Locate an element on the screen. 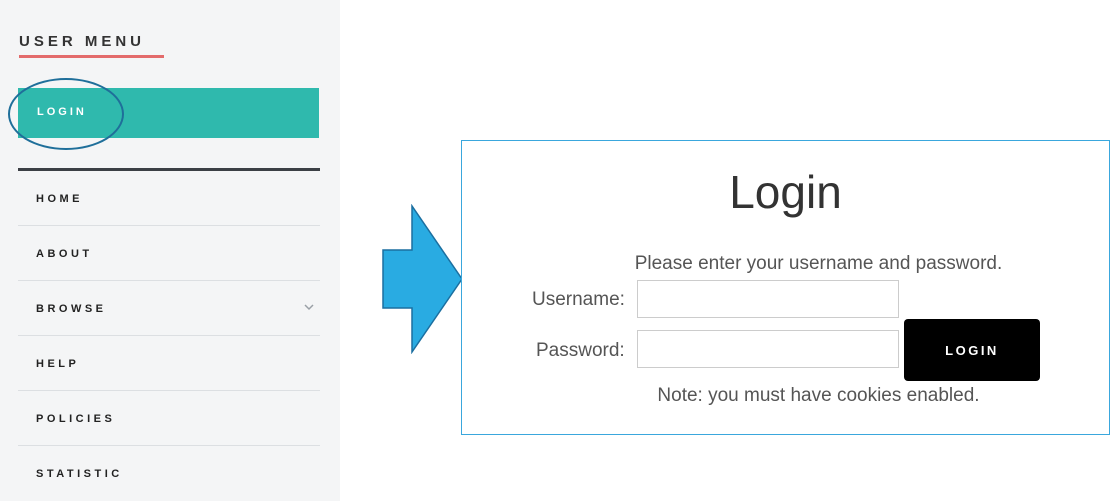  password-input is located at coordinates (768, 349).